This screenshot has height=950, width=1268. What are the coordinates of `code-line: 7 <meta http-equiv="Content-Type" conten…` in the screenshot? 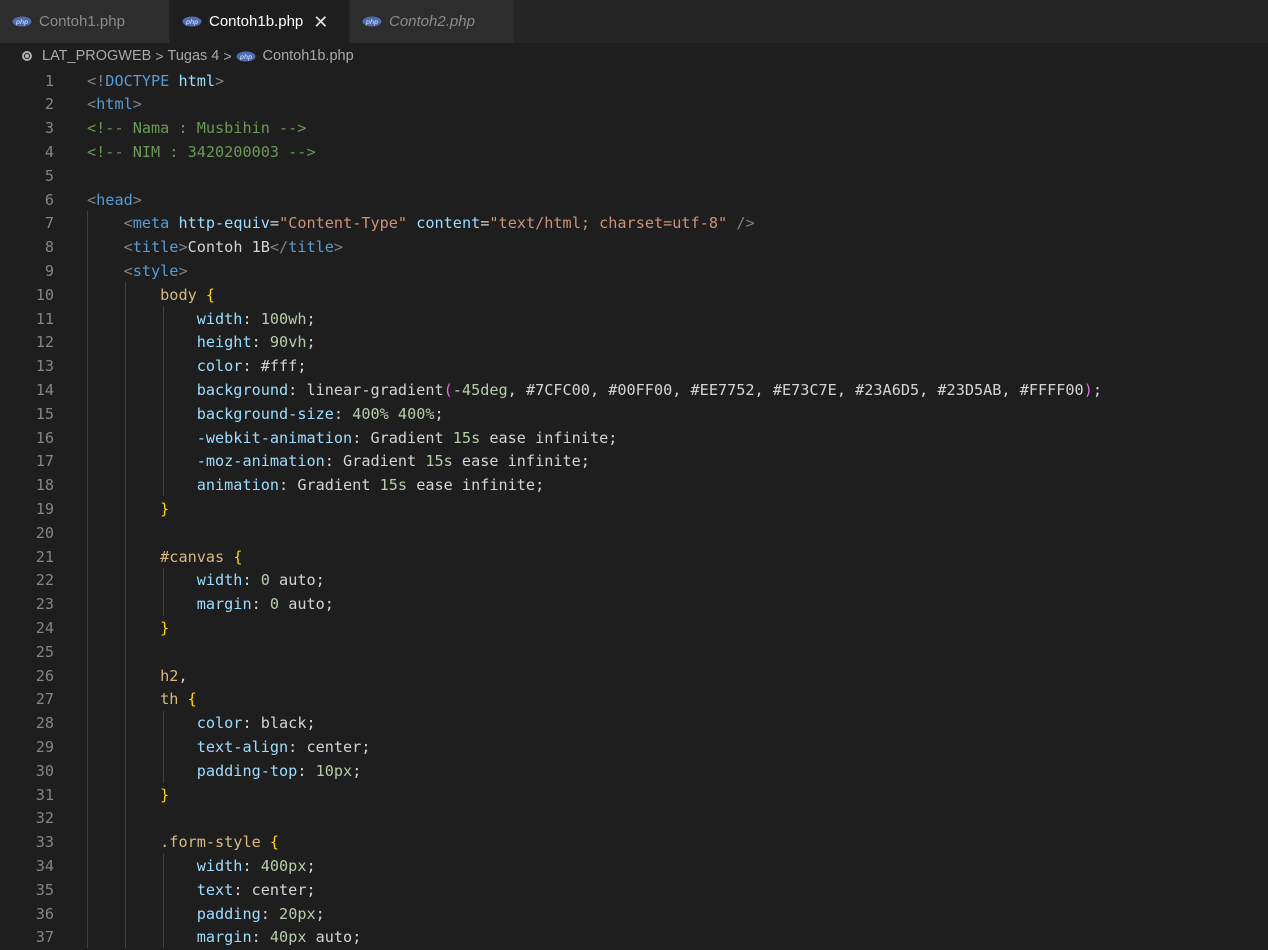 It's located at (634, 224).